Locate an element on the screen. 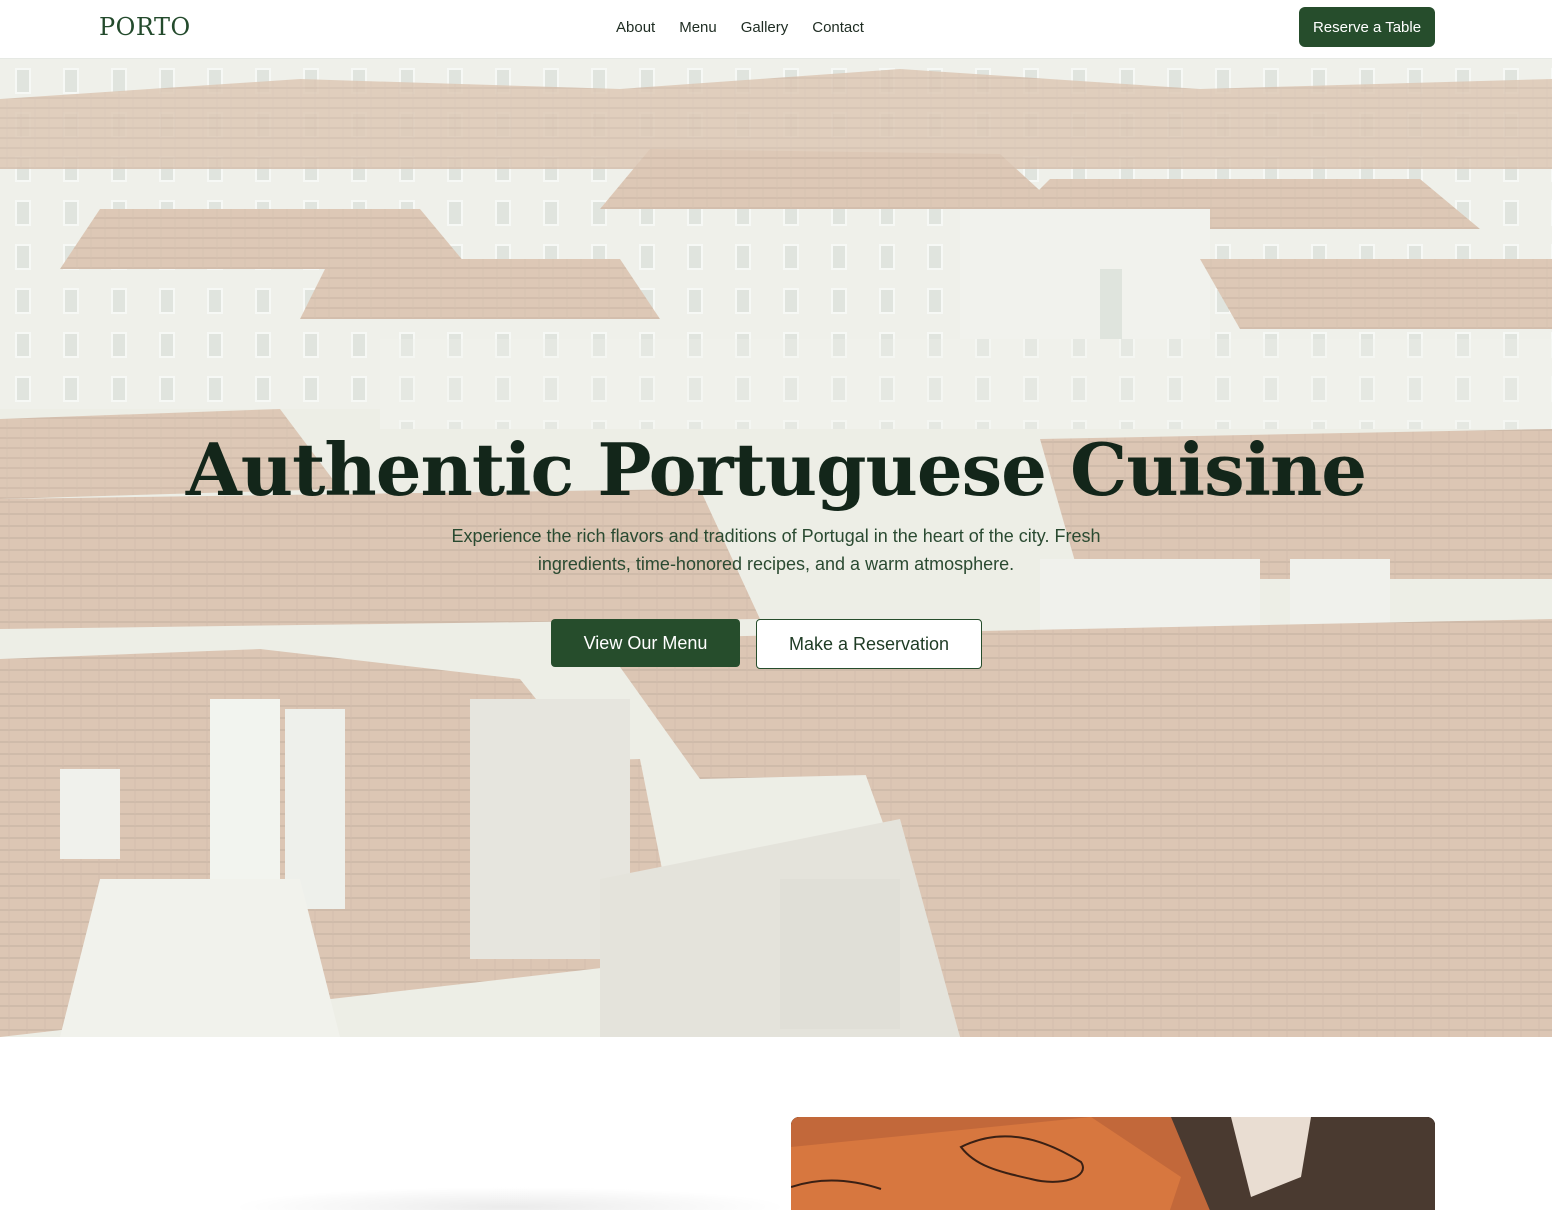 The height and width of the screenshot is (1210, 1552). nav-link-menu: Menu is located at coordinates (698, 27).